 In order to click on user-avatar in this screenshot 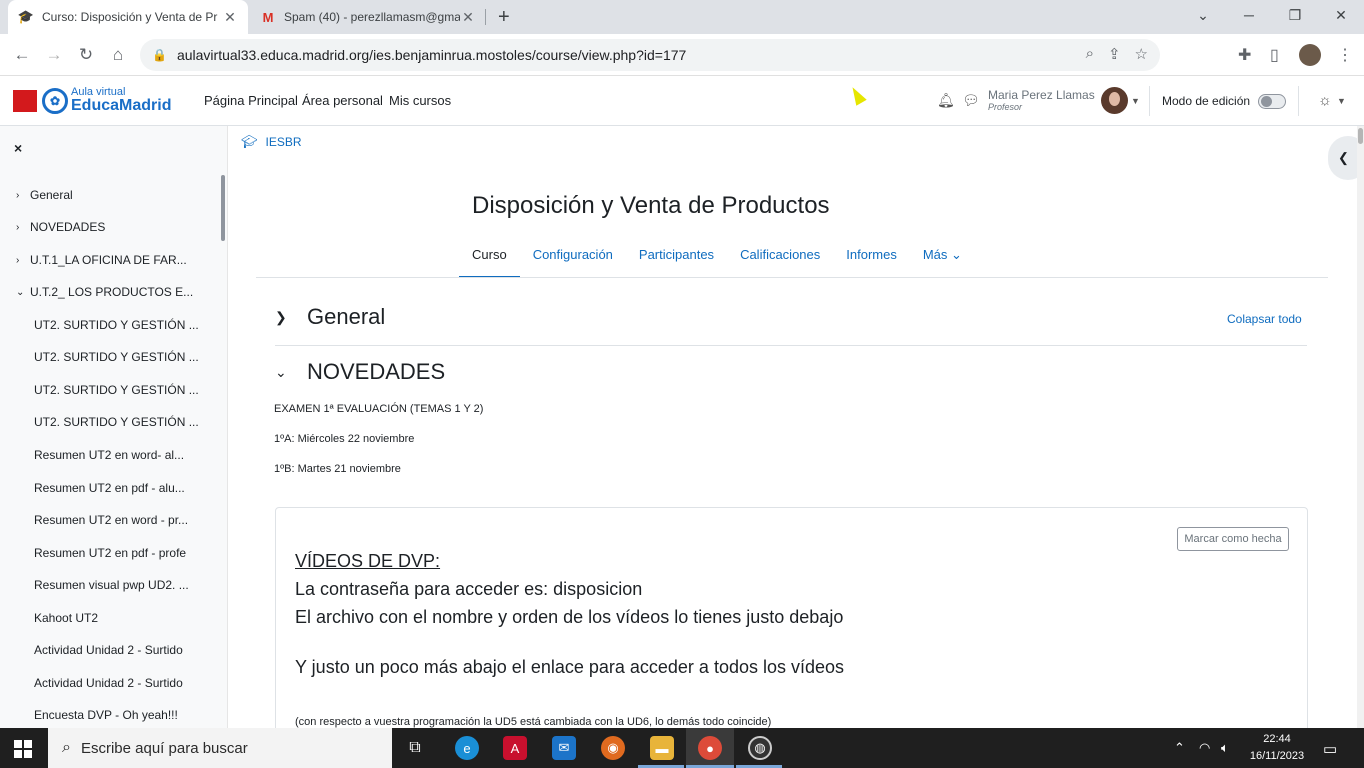, I will do `click(1114, 100)`.